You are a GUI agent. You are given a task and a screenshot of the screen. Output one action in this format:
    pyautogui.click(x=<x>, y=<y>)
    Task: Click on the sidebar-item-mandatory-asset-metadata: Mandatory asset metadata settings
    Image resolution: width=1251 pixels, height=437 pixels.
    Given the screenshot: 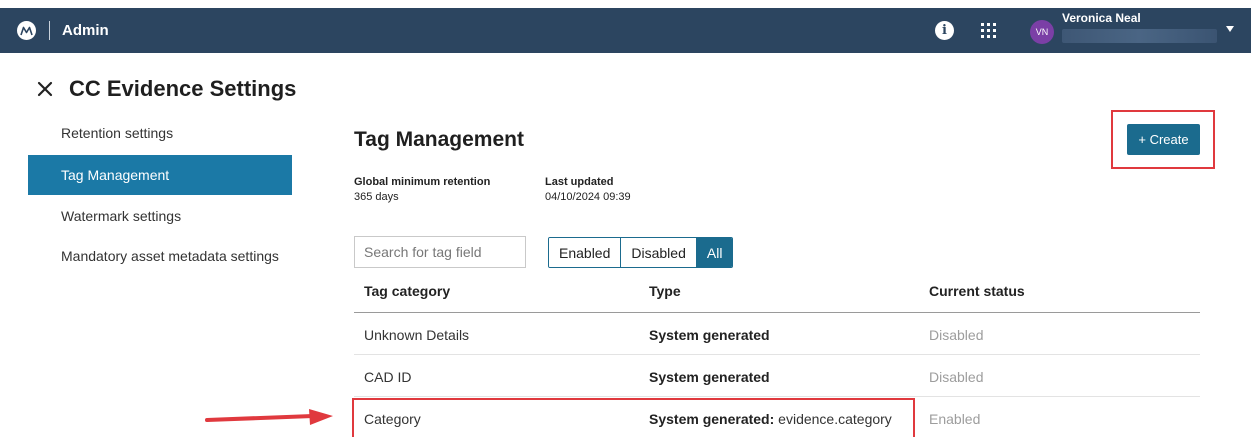 What is the action you would take?
    pyautogui.click(x=160, y=256)
    